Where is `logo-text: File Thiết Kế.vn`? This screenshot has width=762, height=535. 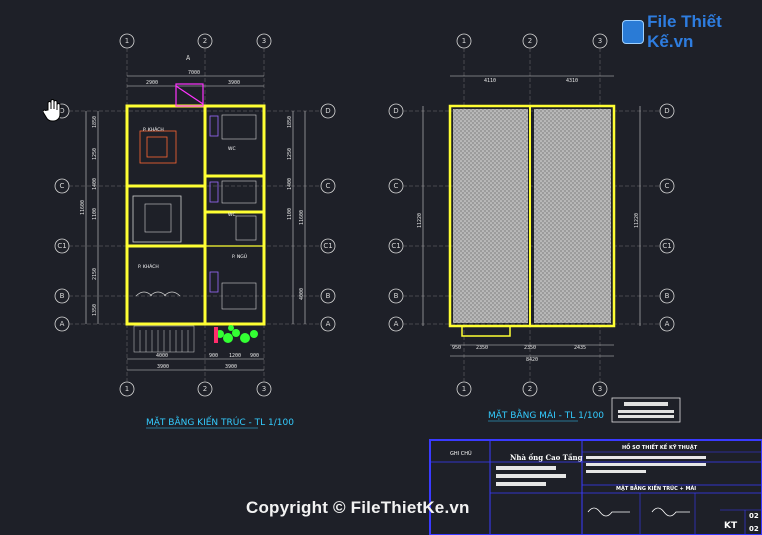 logo-text: File Thiết Kế.vn is located at coordinates (684, 31).